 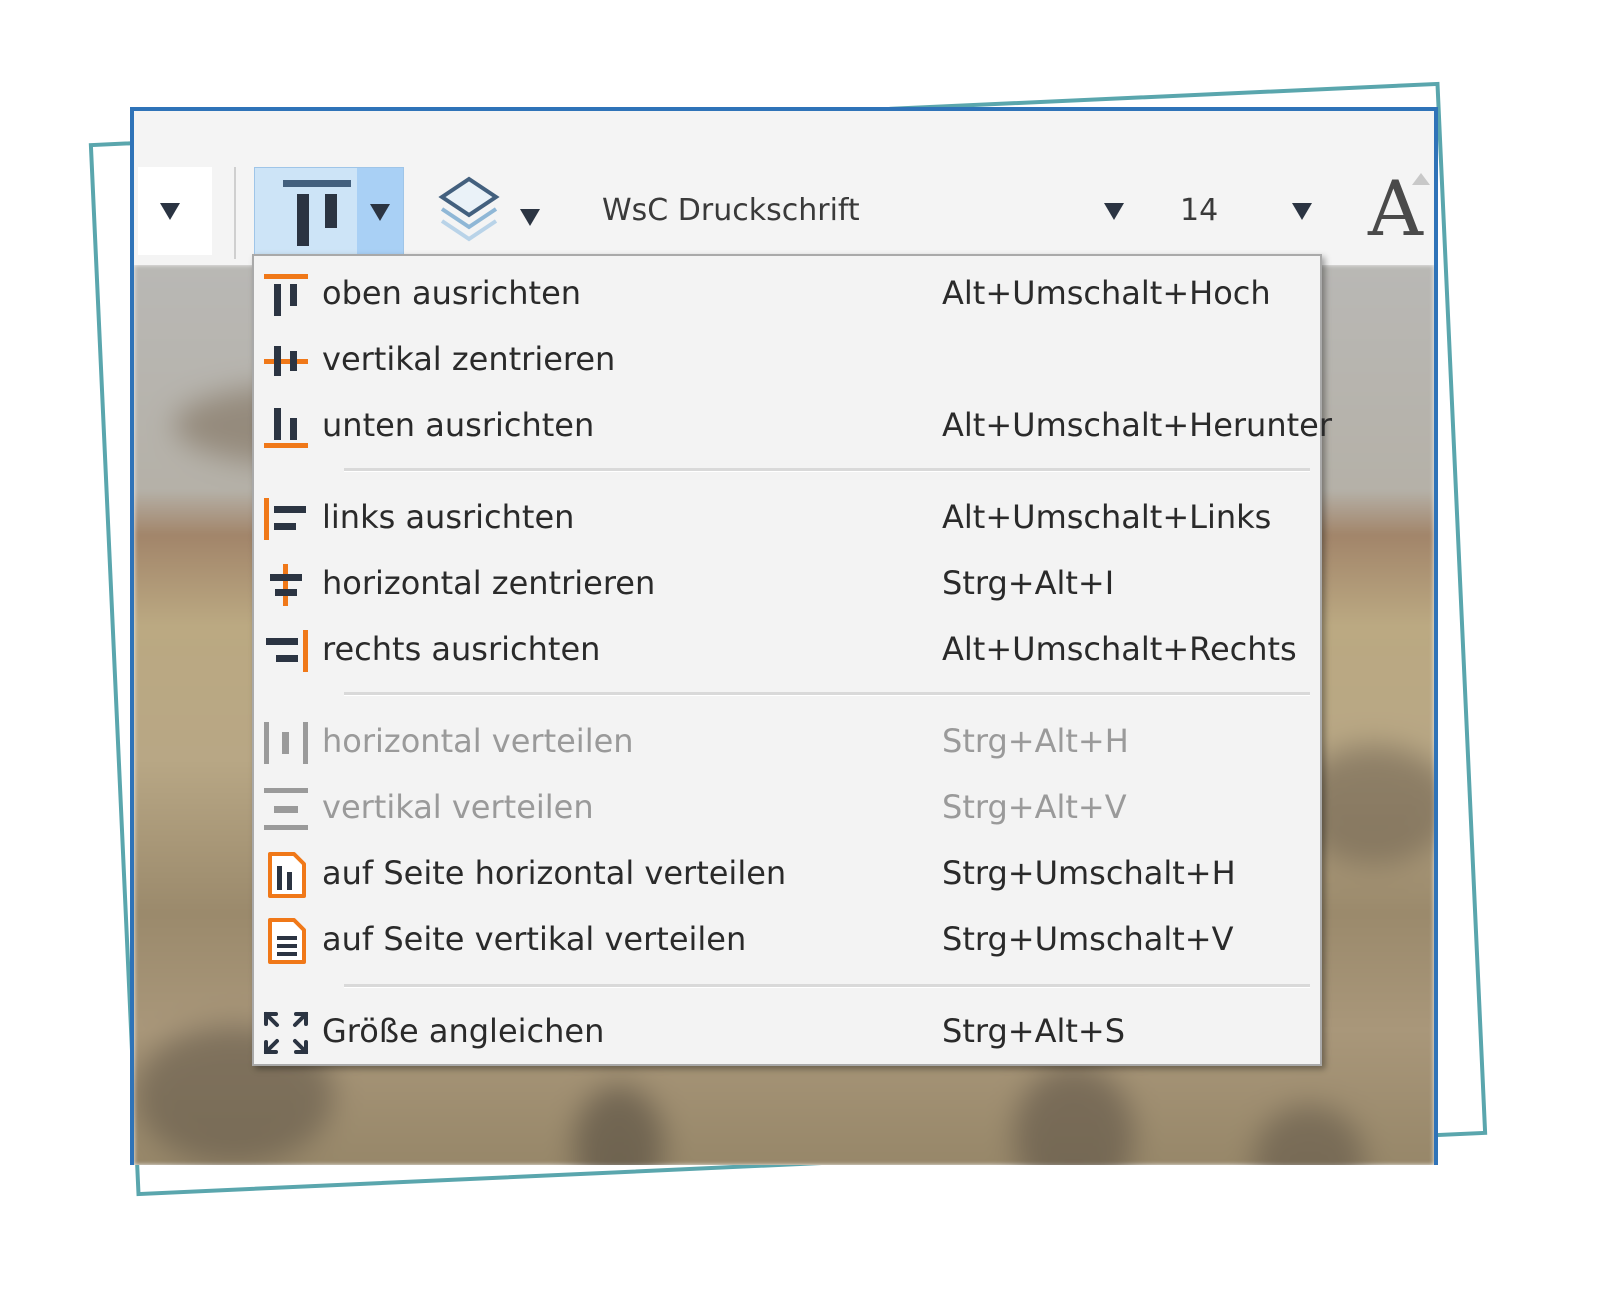 What do you see at coordinates (554, 873) in the screenshot?
I see `menu-item-label: auf Seite horizontal verteilen` at bounding box center [554, 873].